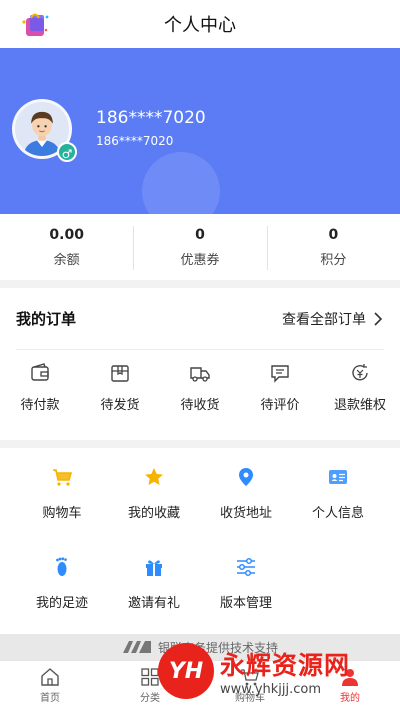 Image resolution: width=400 pixels, height=710 pixels. What do you see at coordinates (246, 583) in the screenshot?
I see `service-version: 版本管理` at bounding box center [246, 583].